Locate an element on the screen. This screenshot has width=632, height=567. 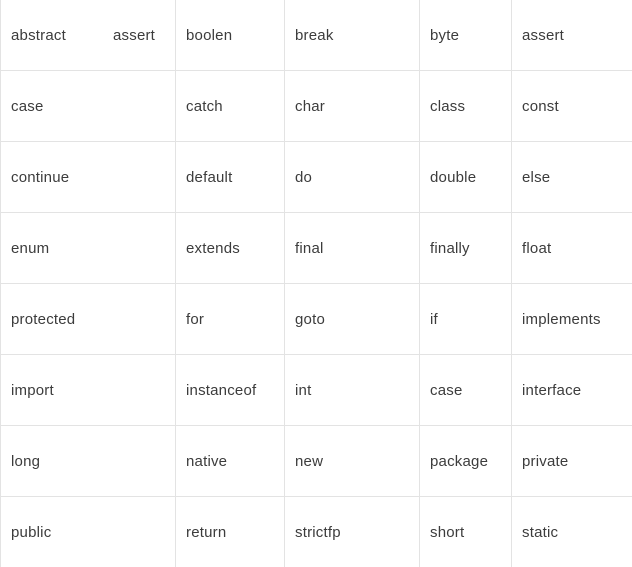
keyword-cell-r1c2: char is located at coordinates (352, 106).